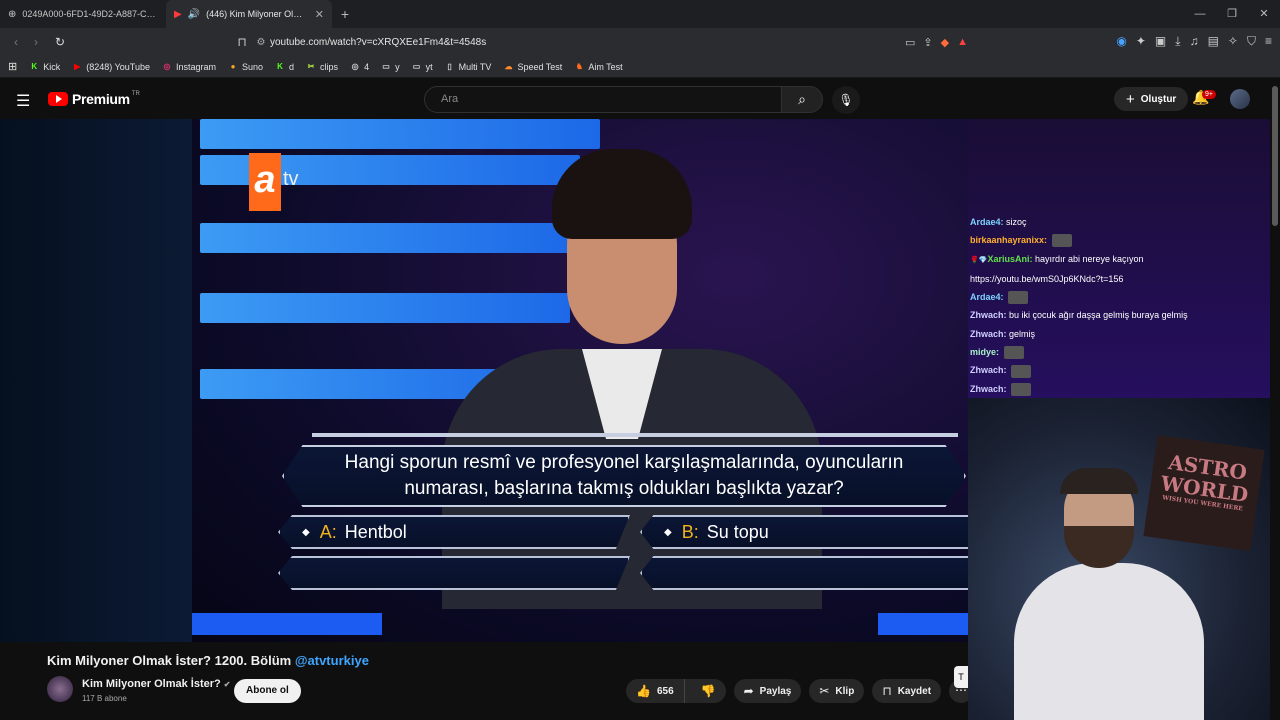  I want to click on bookmark-label: yt, so click(429, 66).